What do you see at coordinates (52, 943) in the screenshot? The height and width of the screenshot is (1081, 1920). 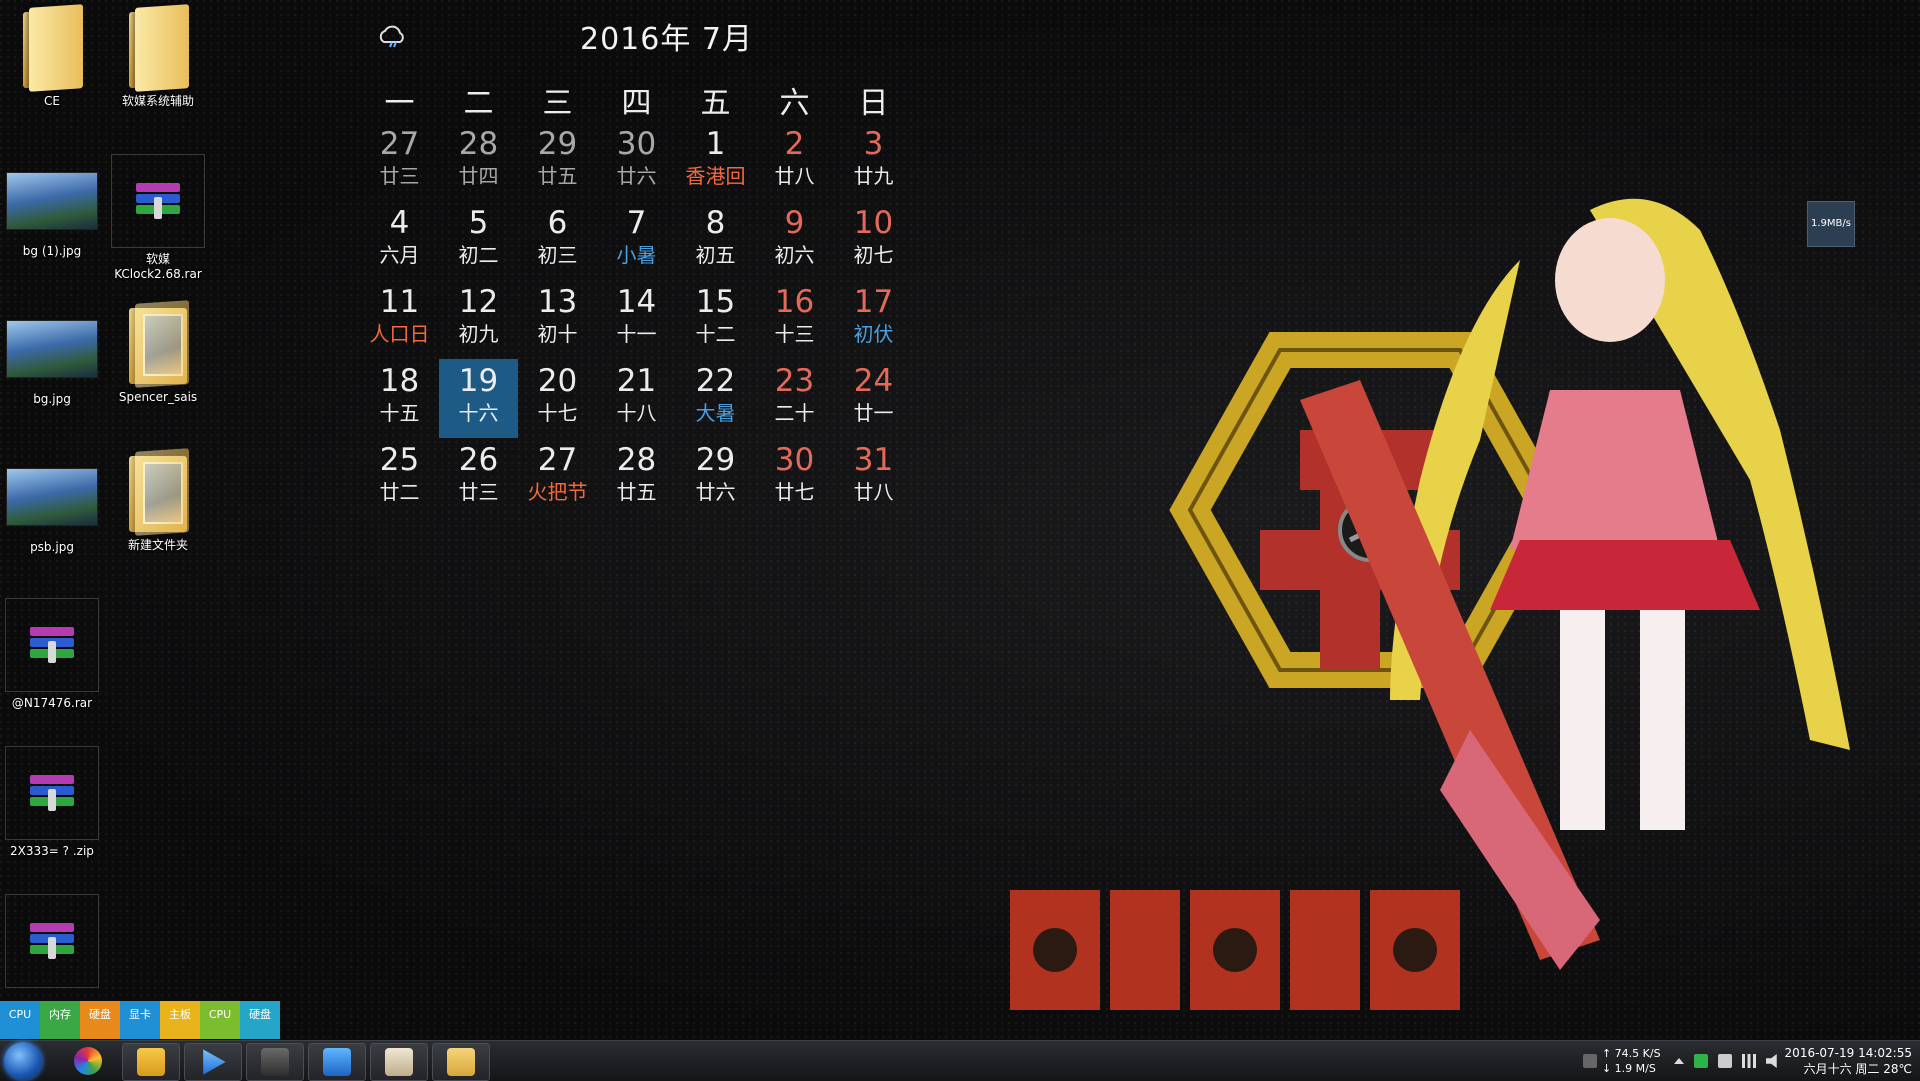 I see `desktop-icon` at bounding box center [52, 943].